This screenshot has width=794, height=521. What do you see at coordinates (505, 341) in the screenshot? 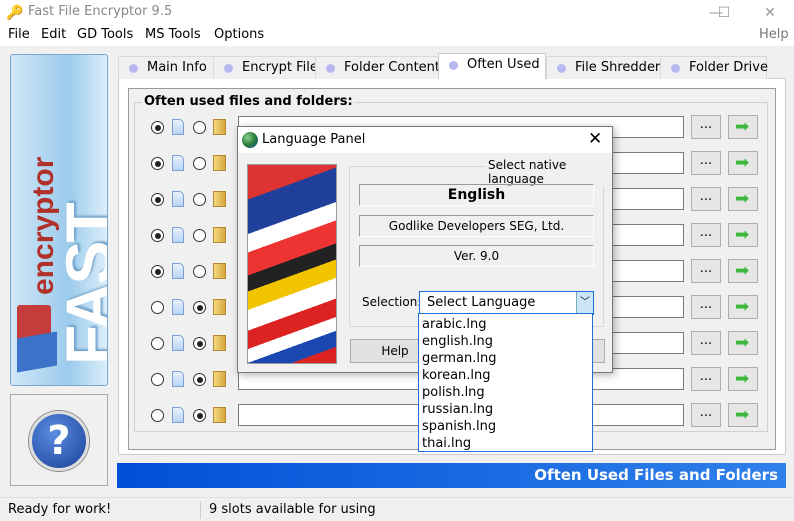
I see `language-option: english.lng` at bounding box center [505, 341].